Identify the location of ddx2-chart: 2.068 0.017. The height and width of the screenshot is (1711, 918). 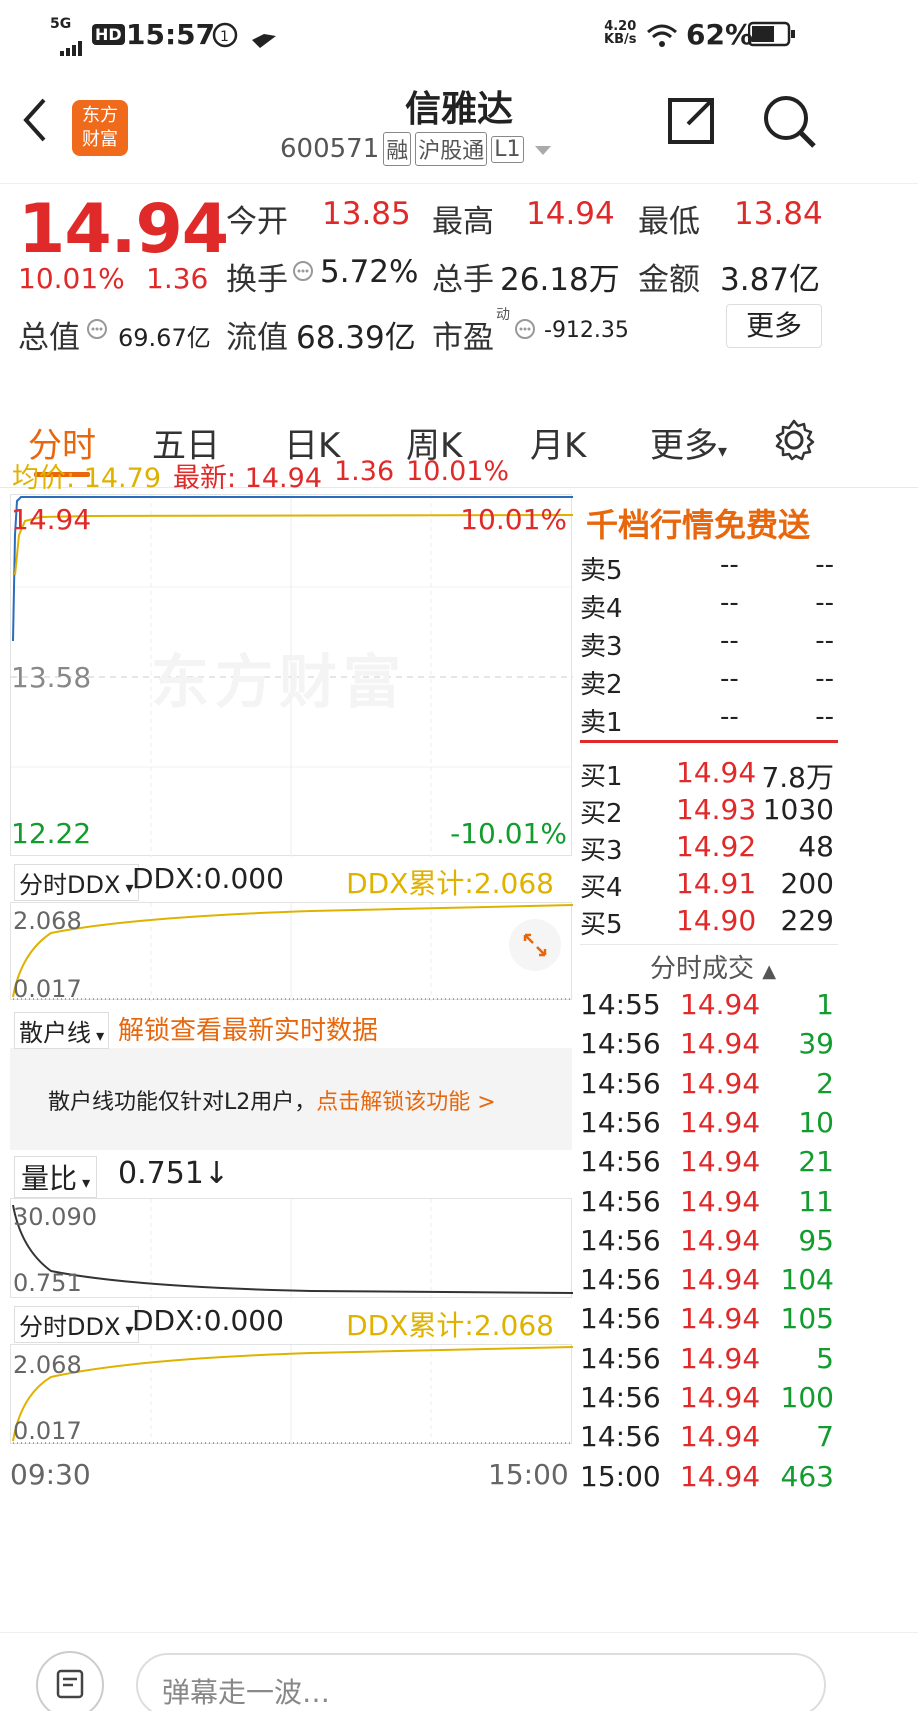
(291, 1394).